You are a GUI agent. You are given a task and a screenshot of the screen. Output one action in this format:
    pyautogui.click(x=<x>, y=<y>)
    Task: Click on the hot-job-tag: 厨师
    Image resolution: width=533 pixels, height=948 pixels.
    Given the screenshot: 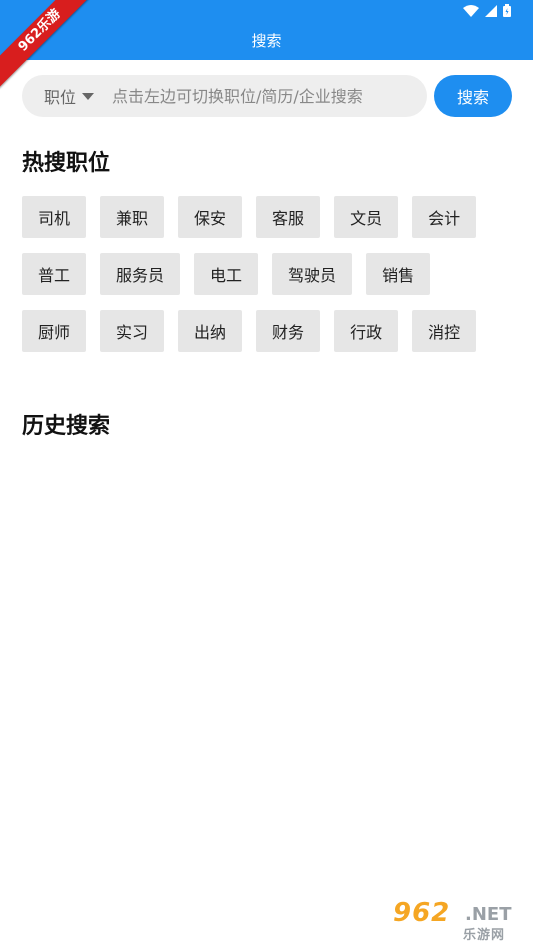 What is the action you would take?
    pyautogui.click(x=54, y=331)
    